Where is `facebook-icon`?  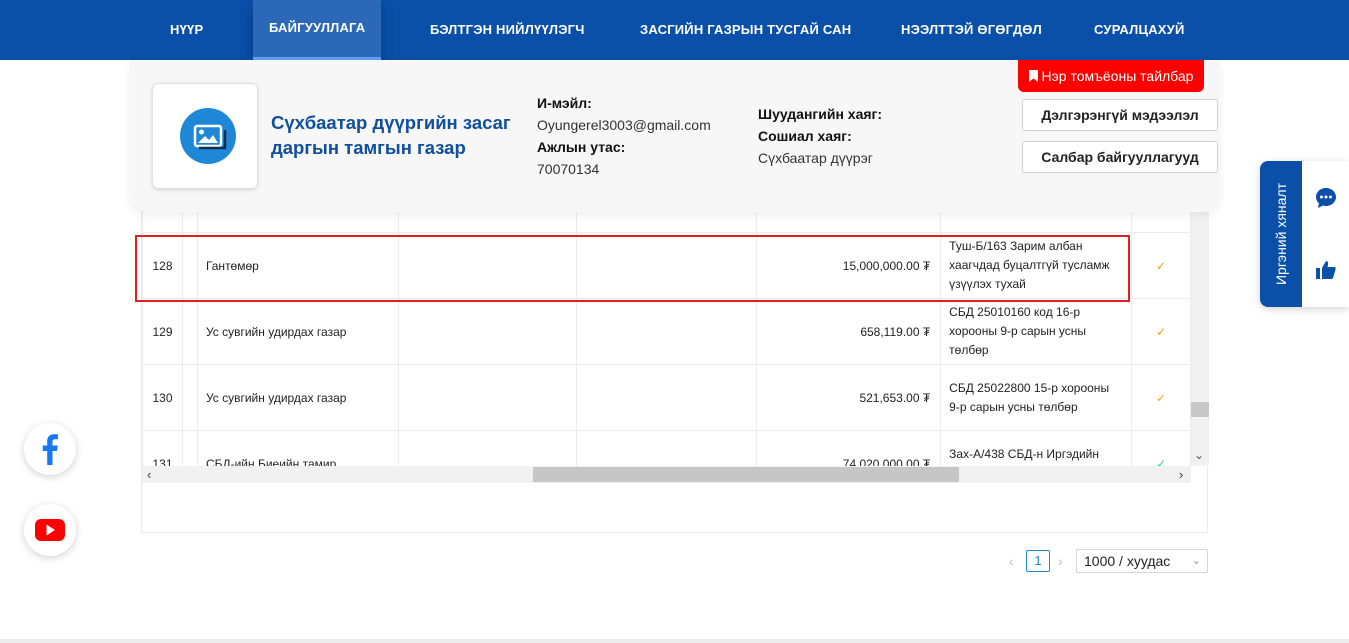
facebook-icon is located at coordinates (50, 449).